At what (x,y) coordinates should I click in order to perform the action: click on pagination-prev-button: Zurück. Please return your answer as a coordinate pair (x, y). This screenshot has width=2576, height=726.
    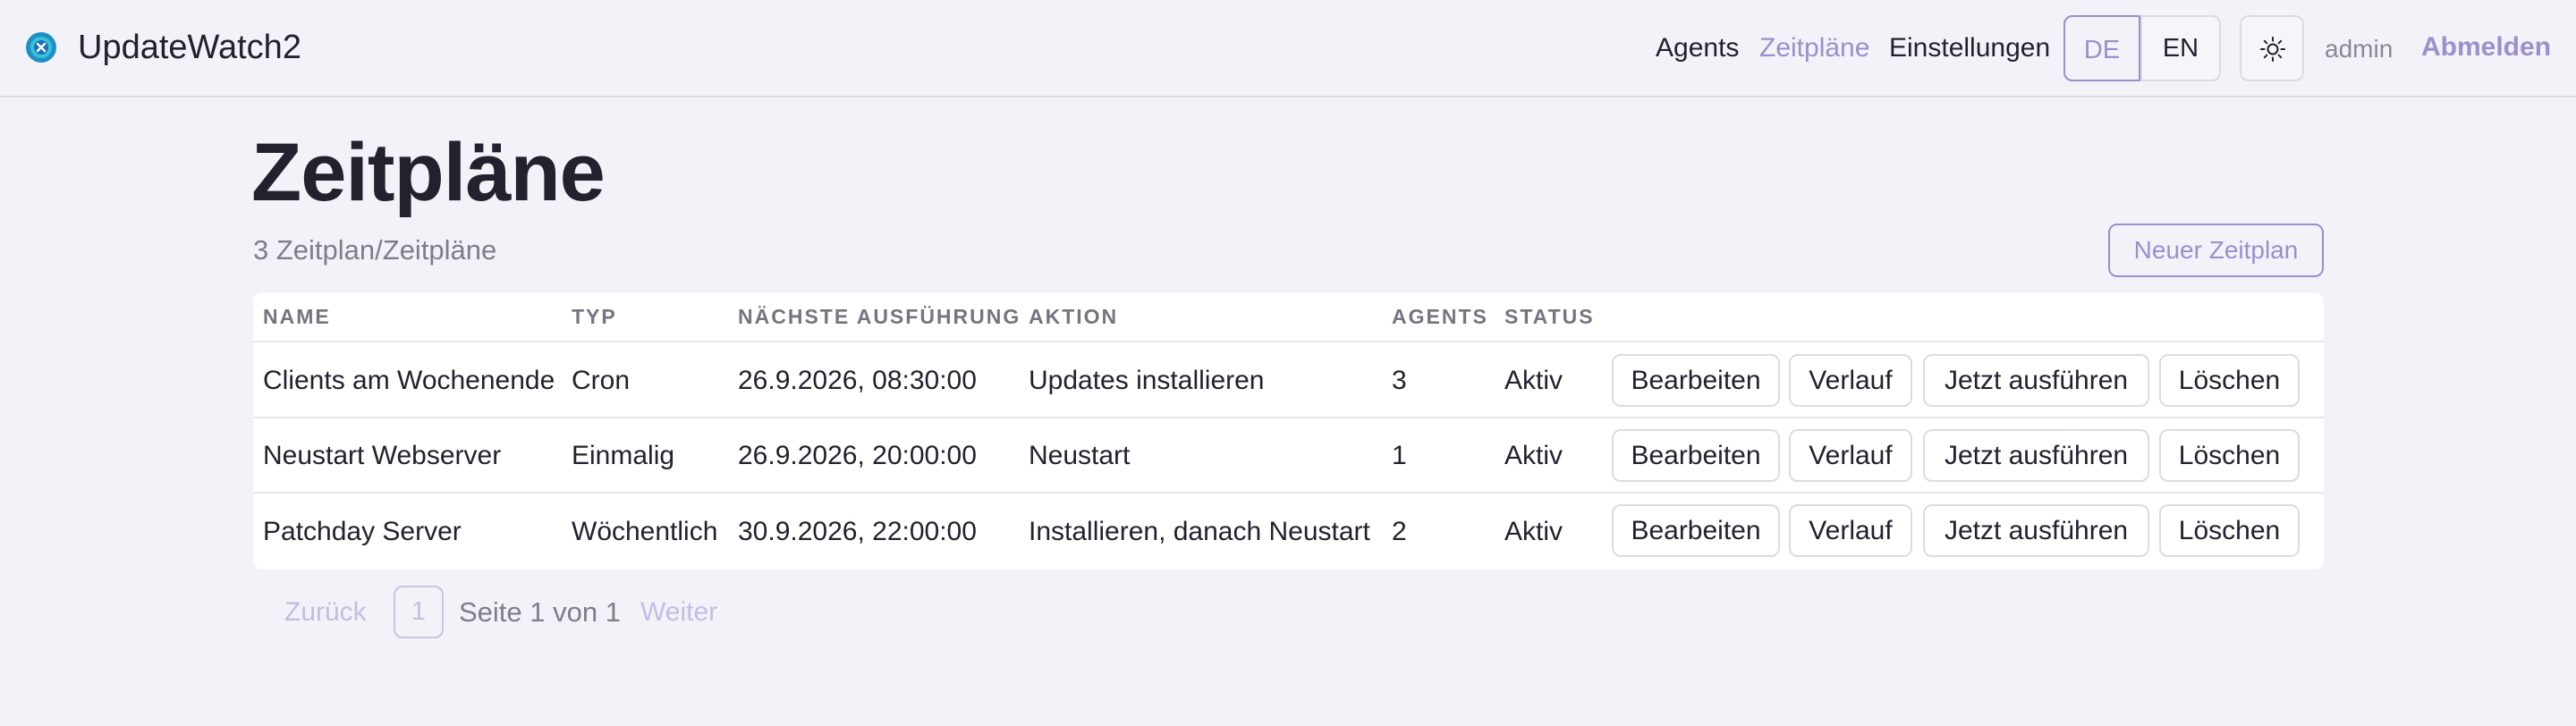
    Looking at the image, I should click on (325, 612).